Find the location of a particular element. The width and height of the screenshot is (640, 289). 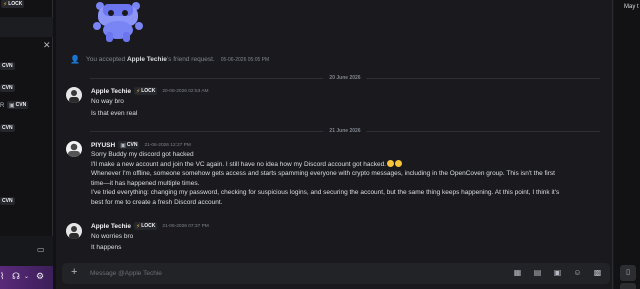

expand-panel-icon: ▯ is located at coordinates (628, 273).